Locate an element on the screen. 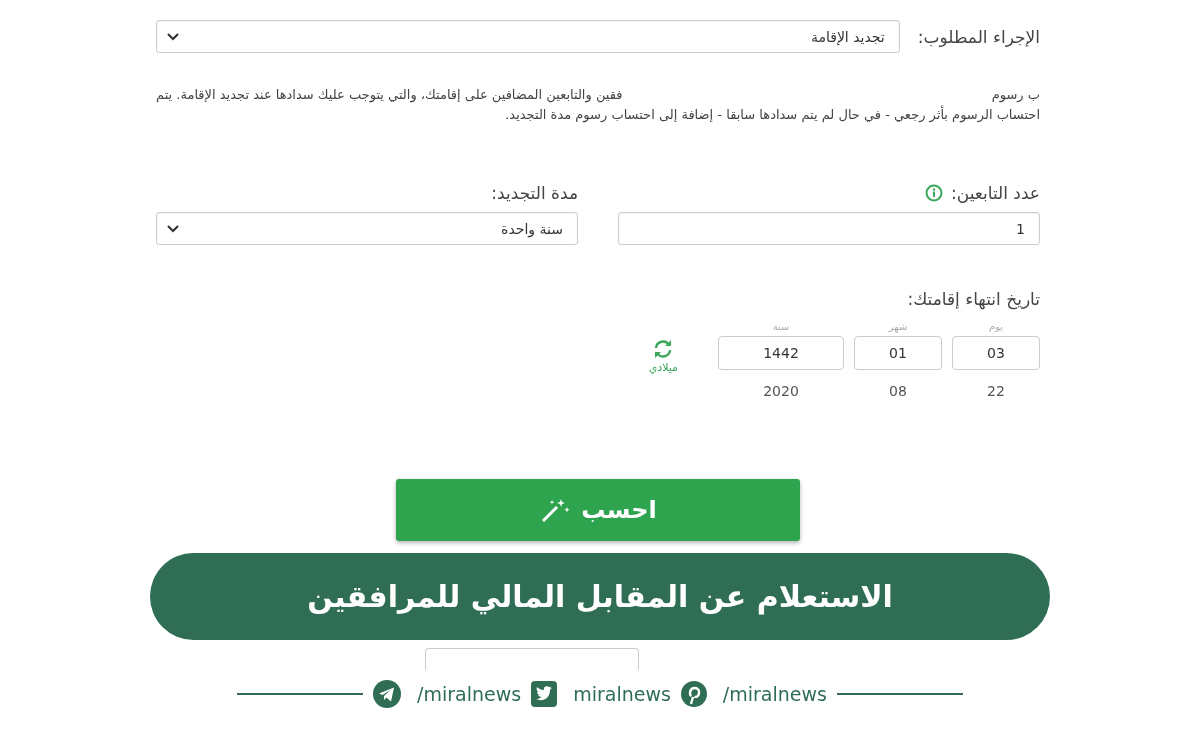  note-text: فقين والتابعين المضافين على إقامتك، والتي يتوجب عليك سدادها عند تجديد الإقامة. يتم is located at coordinates (389, 95).